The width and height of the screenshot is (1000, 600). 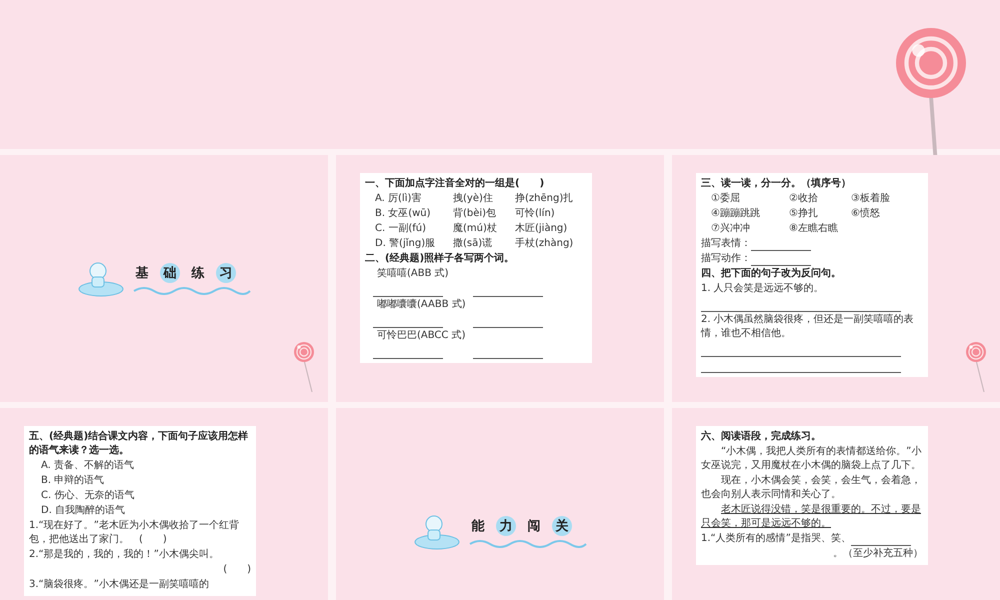 I want to click on item-text: A. 责备、不解的语气, so click(x=88, y=466).